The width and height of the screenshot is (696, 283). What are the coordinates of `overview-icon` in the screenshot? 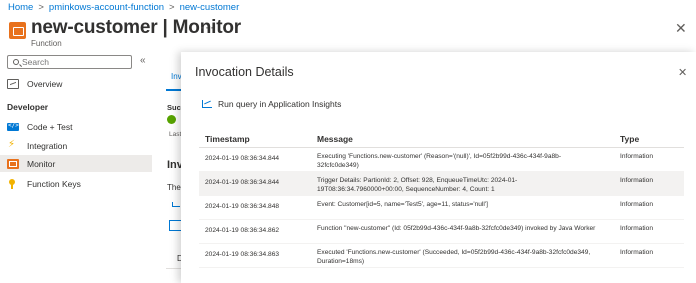 It's located at (13, 83).